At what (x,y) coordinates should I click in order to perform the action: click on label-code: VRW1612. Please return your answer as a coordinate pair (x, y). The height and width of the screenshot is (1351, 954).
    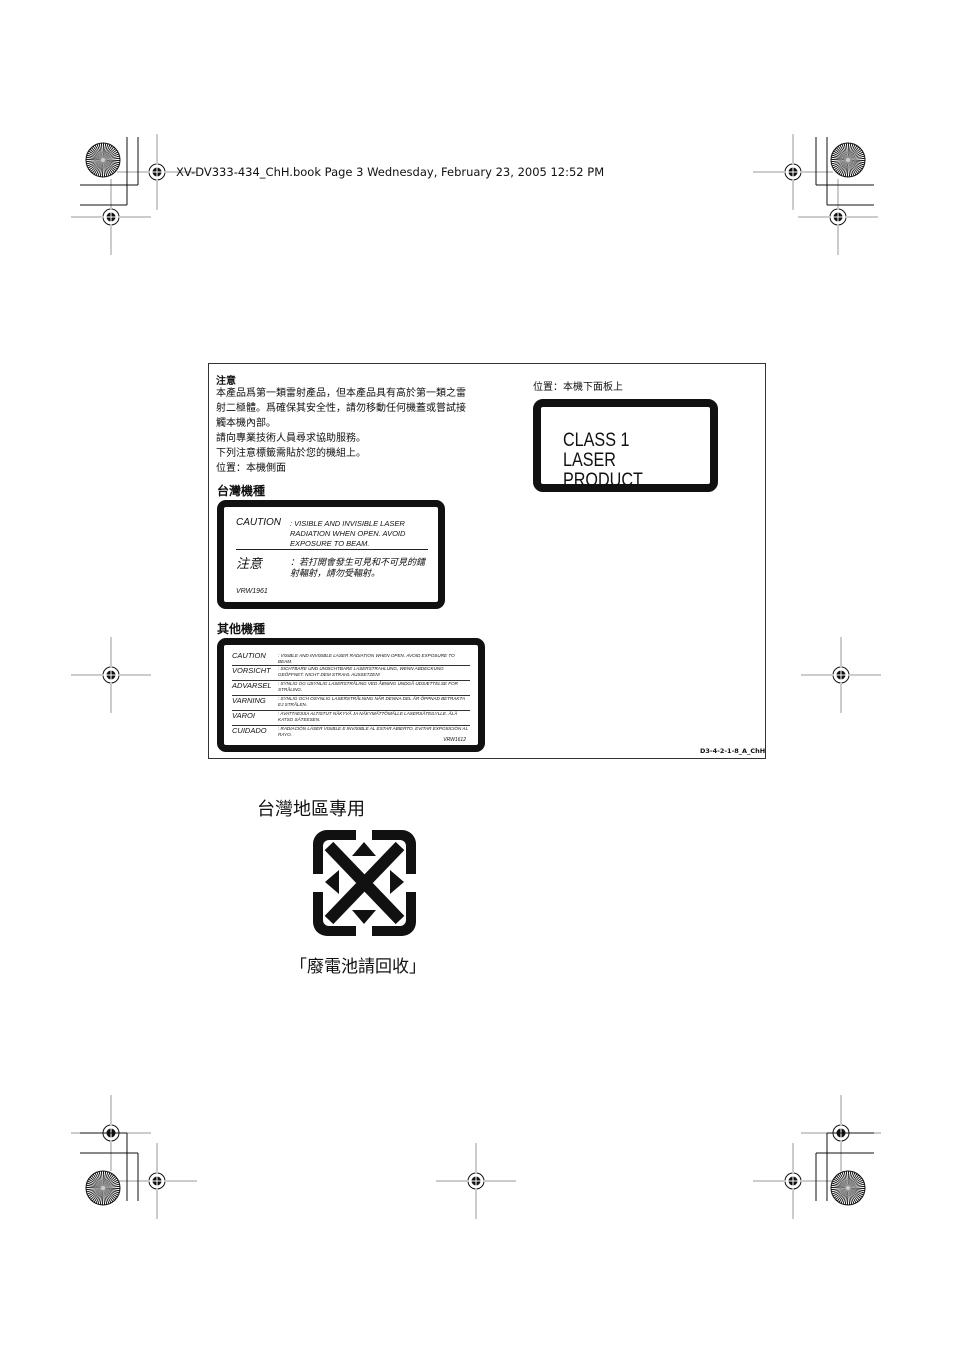
    Looking at the image, I should click on (454, 740).